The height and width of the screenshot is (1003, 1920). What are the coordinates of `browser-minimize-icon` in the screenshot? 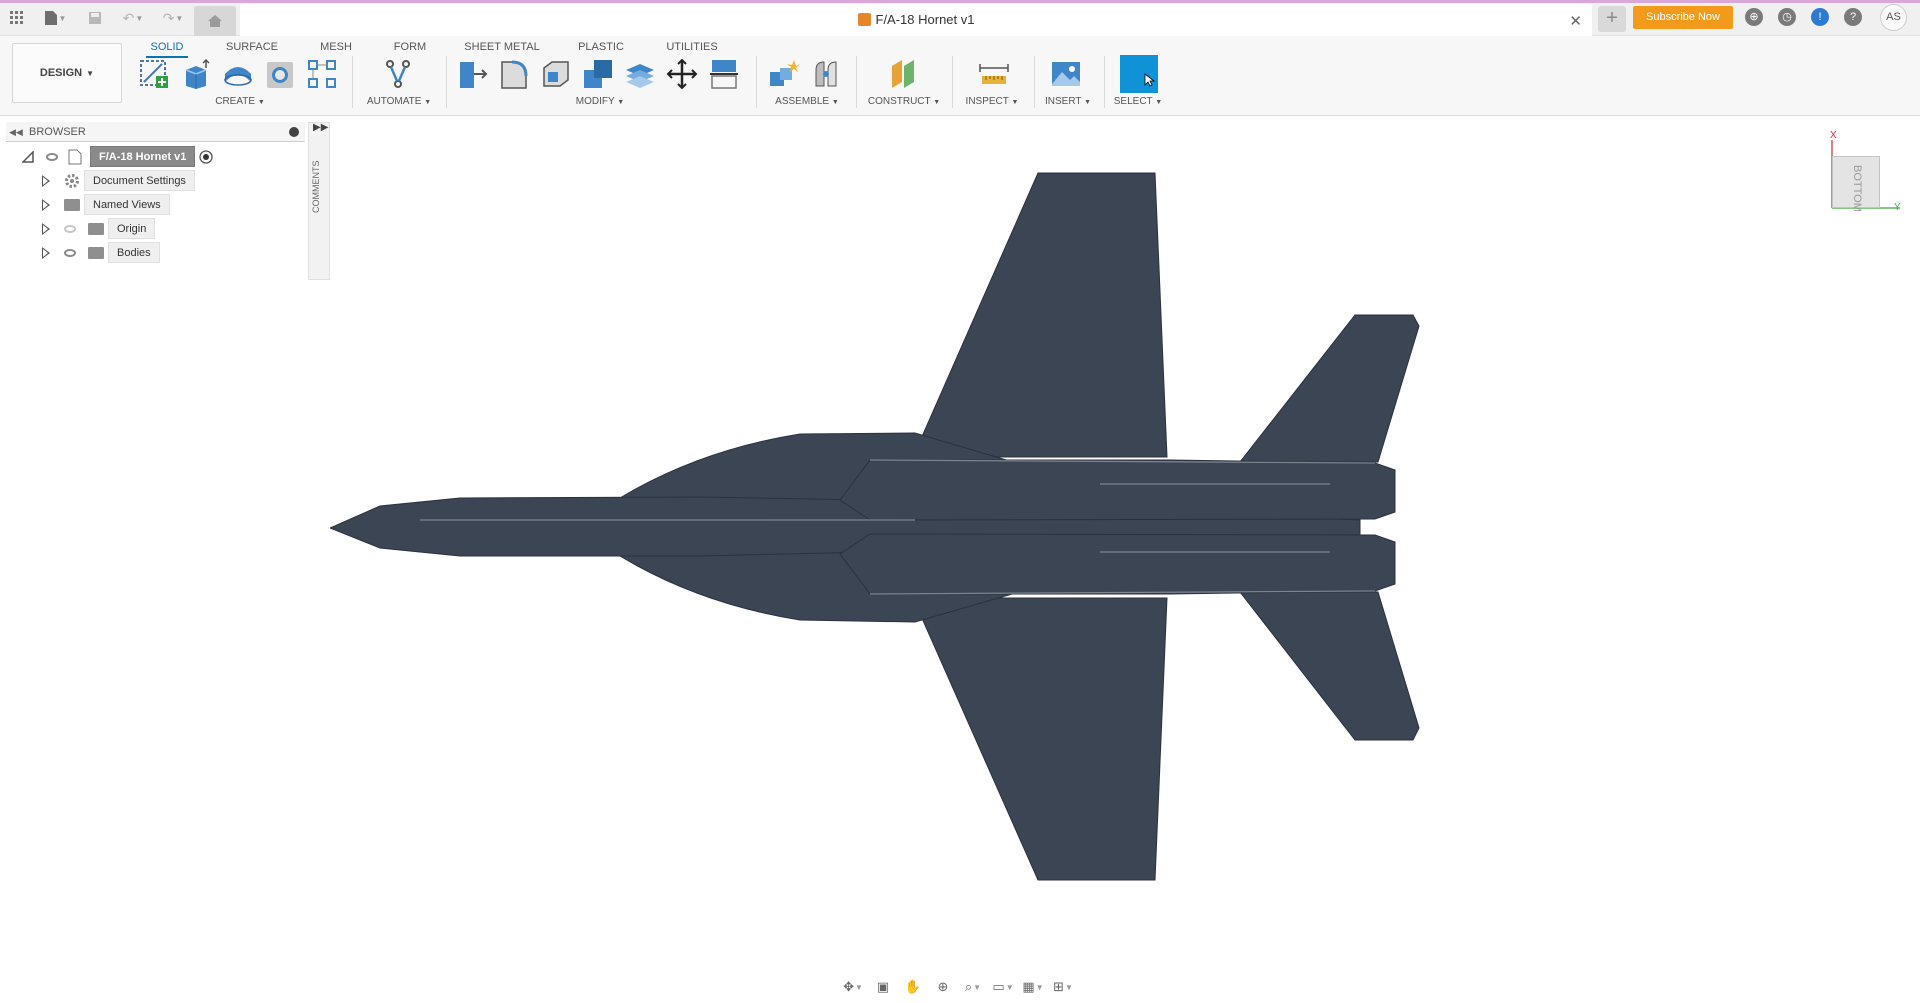 It's located at (294, 132).